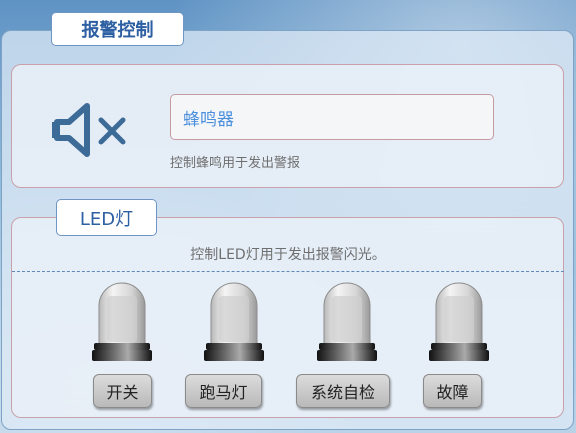  Describe the element at coordinates (106, 217) in the screenshot. I see `led-section-title: LED灯` at that location.